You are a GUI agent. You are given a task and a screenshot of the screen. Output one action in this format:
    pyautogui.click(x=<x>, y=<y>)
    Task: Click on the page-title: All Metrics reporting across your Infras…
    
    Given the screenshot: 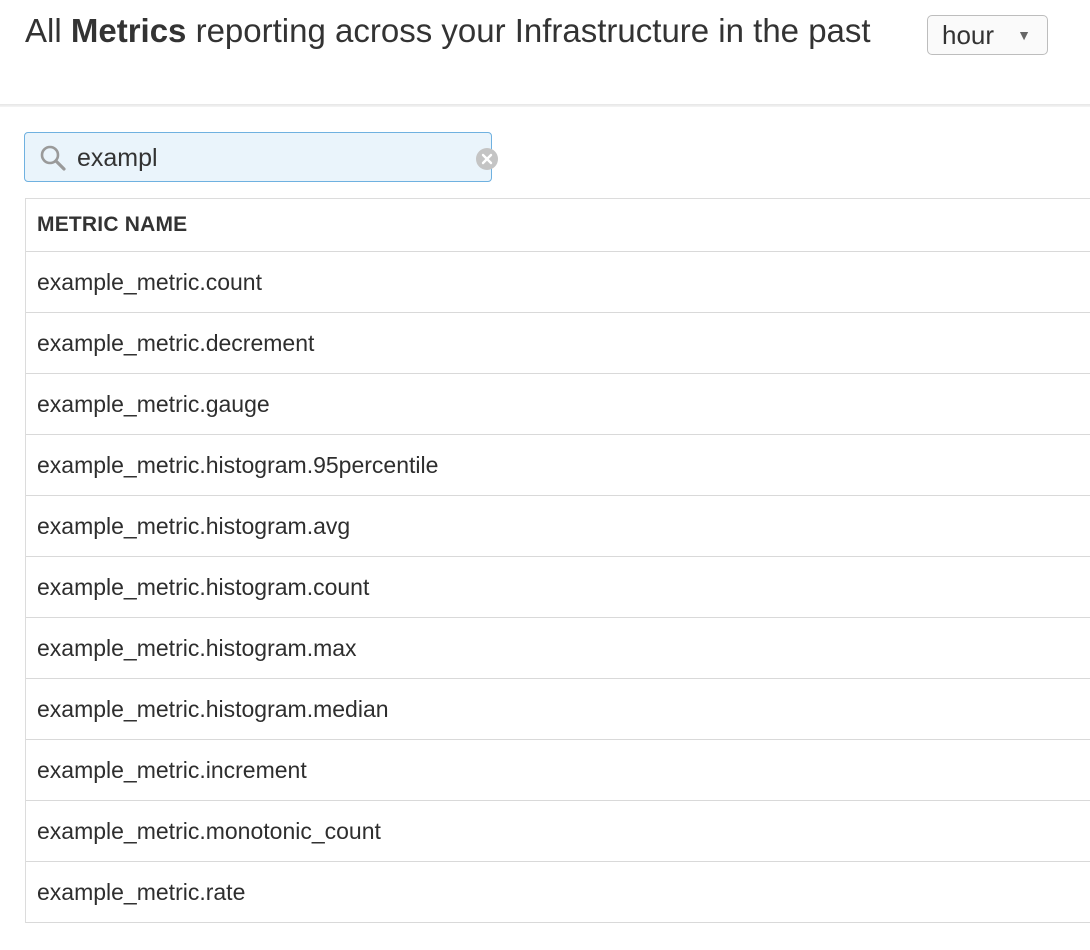 What is the action you would take?
    pyautogui.click(x=448, y=31)
    